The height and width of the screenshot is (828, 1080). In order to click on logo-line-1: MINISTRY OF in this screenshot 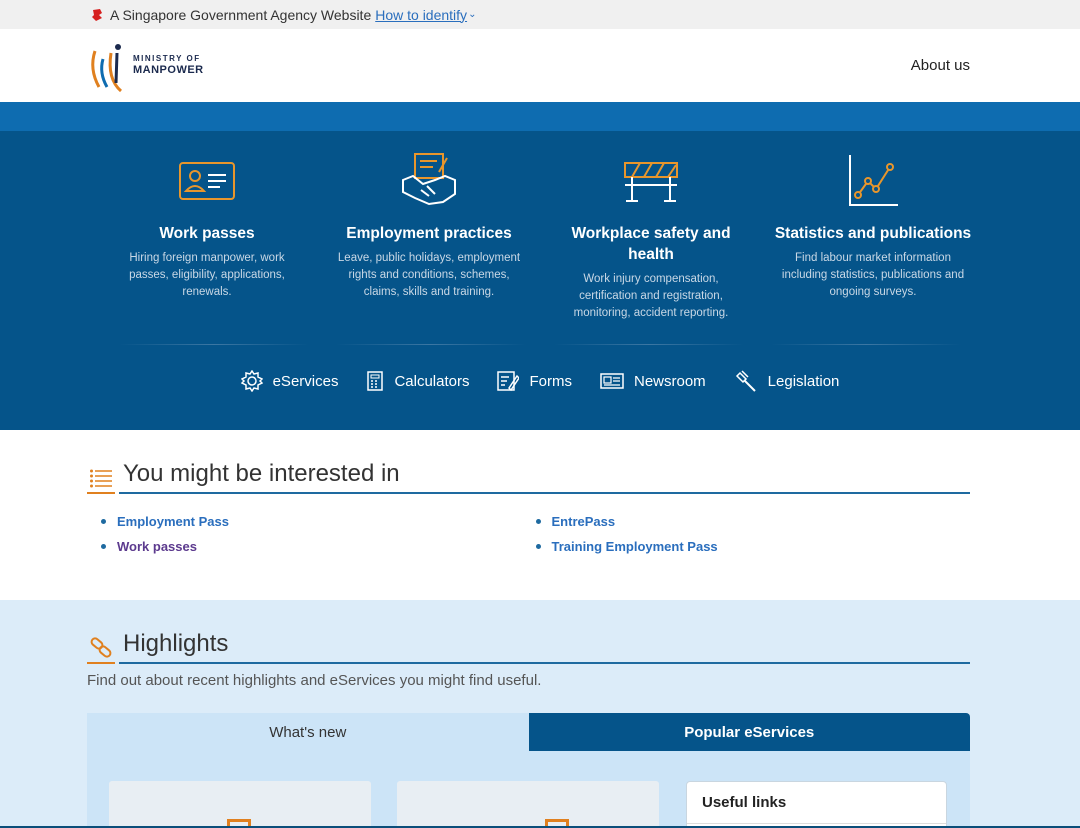, I will do `click(167, 59)`.